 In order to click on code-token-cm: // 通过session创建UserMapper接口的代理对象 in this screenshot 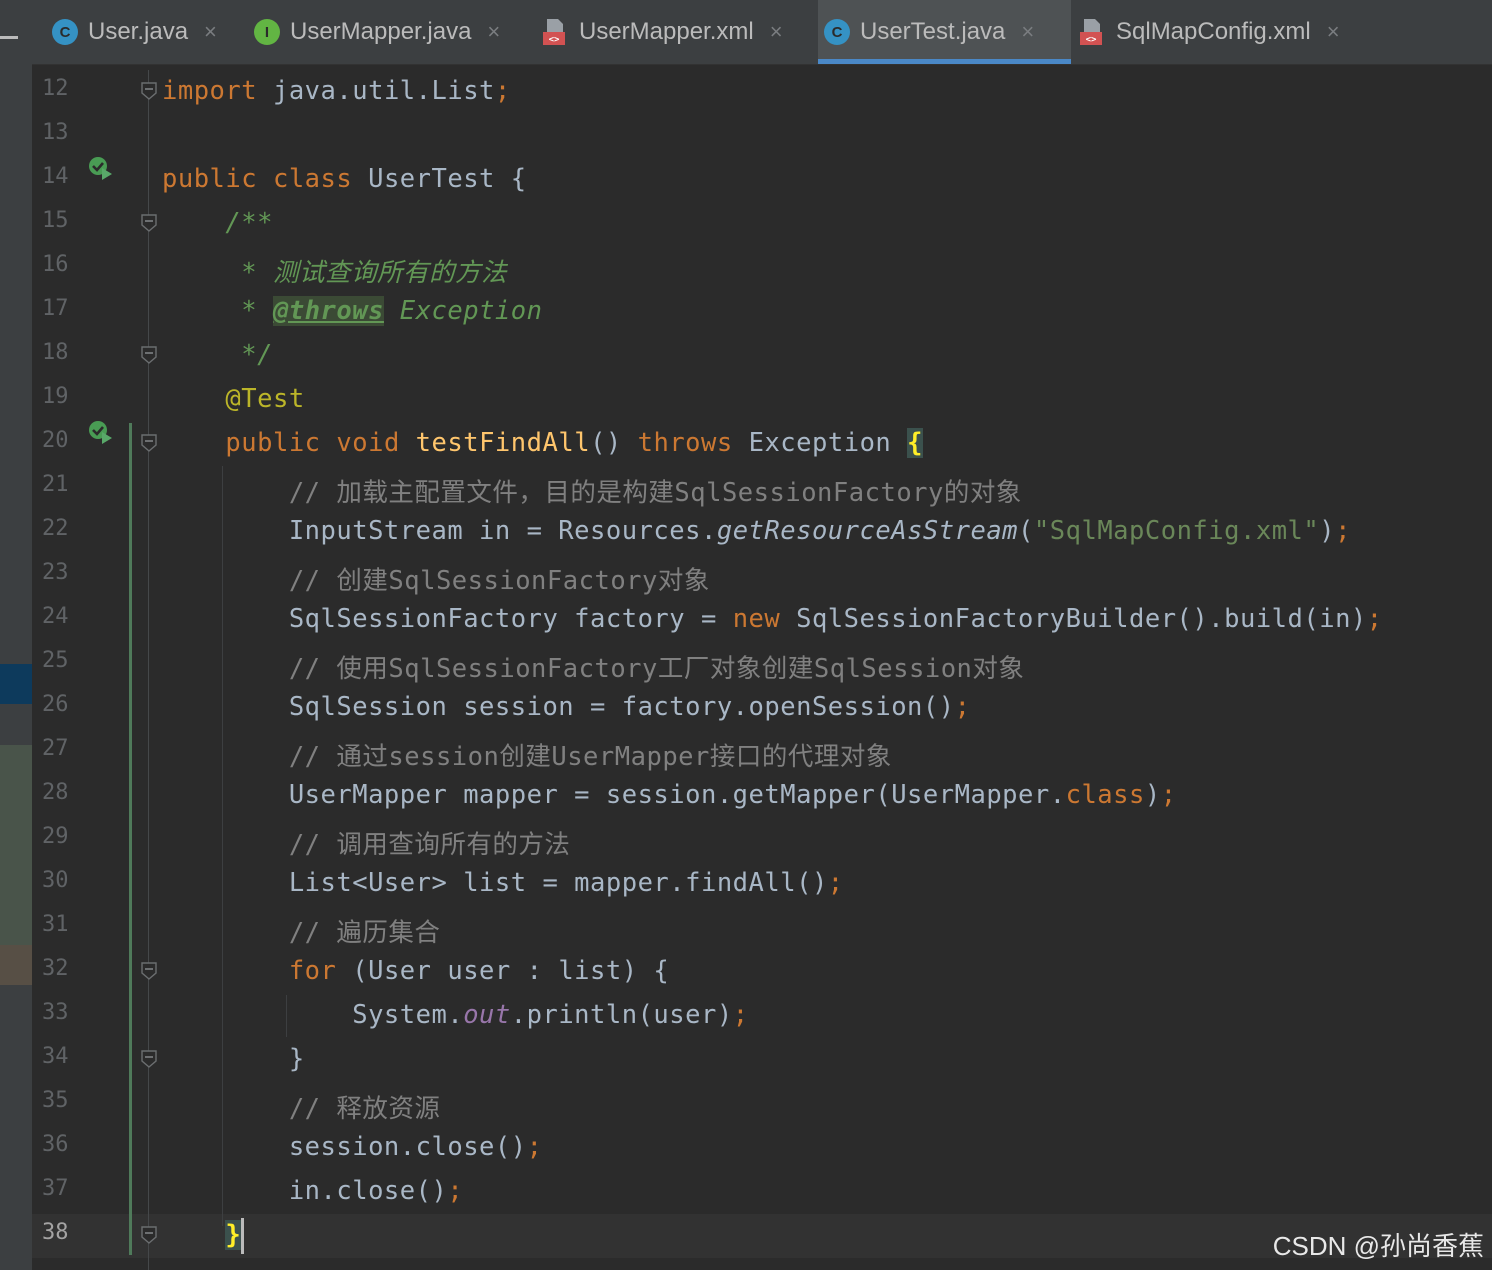, I will do `click(590, 757)`.